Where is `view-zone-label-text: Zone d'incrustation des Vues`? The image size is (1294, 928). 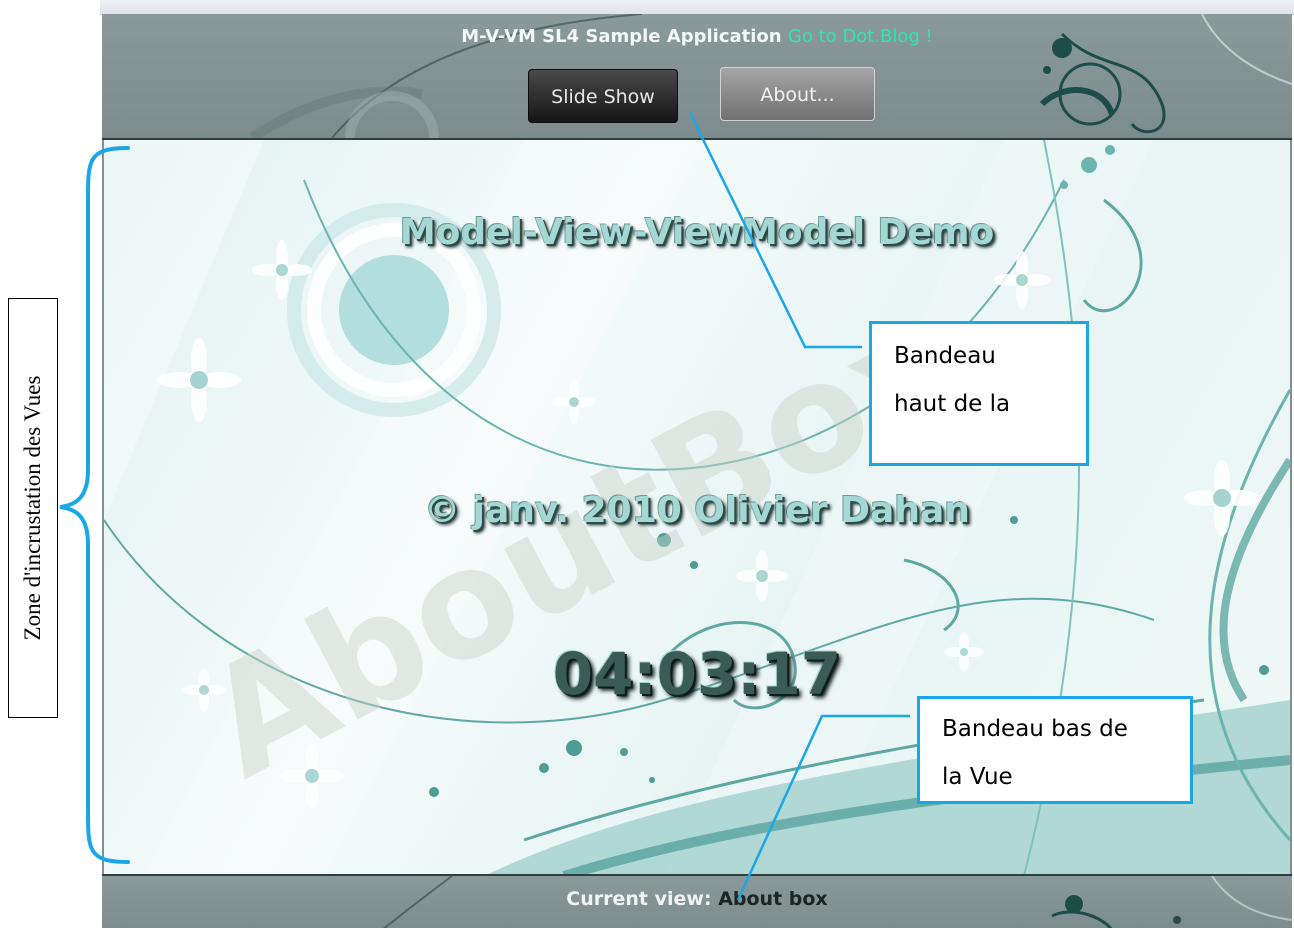 view-zone-label-text: Zone d'incrustation des Vues is located at coordinates (32, 508).